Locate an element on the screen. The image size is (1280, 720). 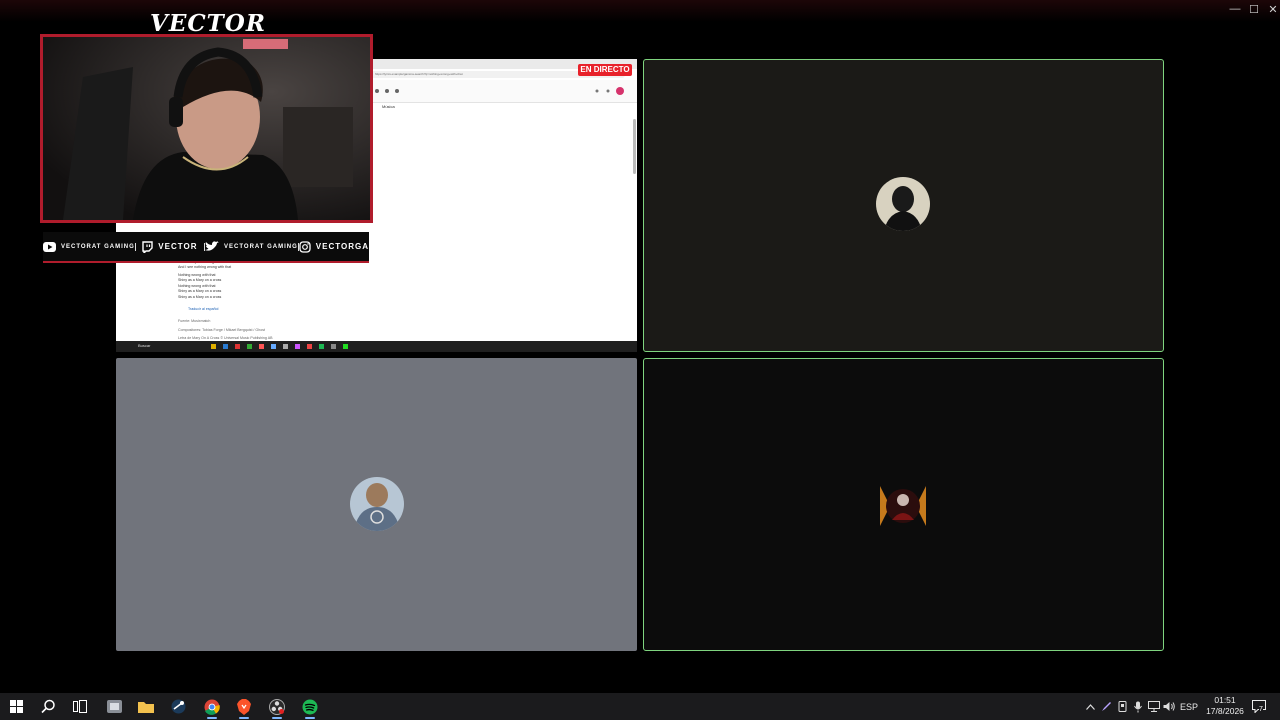
webcam-feed is located at coordinates (206, 128).